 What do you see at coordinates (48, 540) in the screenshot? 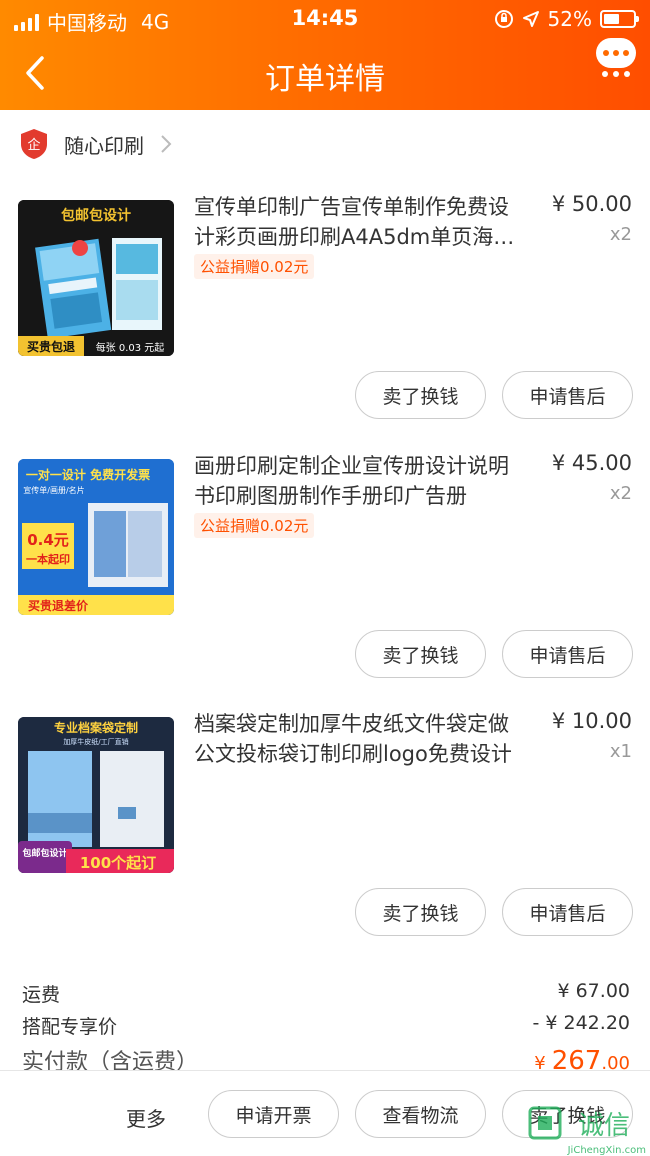
I see `svg-text: 0.4元` at bounding box center [48, 540].